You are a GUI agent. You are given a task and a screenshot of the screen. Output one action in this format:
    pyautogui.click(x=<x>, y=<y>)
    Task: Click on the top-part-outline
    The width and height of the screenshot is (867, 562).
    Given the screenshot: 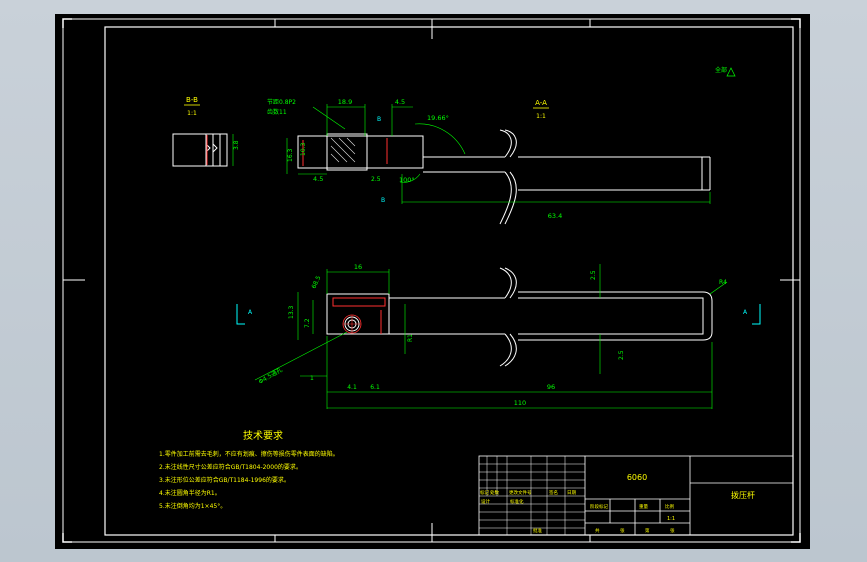 What is the action you would take?
    pyautogui.click(x=504, y=177)
    